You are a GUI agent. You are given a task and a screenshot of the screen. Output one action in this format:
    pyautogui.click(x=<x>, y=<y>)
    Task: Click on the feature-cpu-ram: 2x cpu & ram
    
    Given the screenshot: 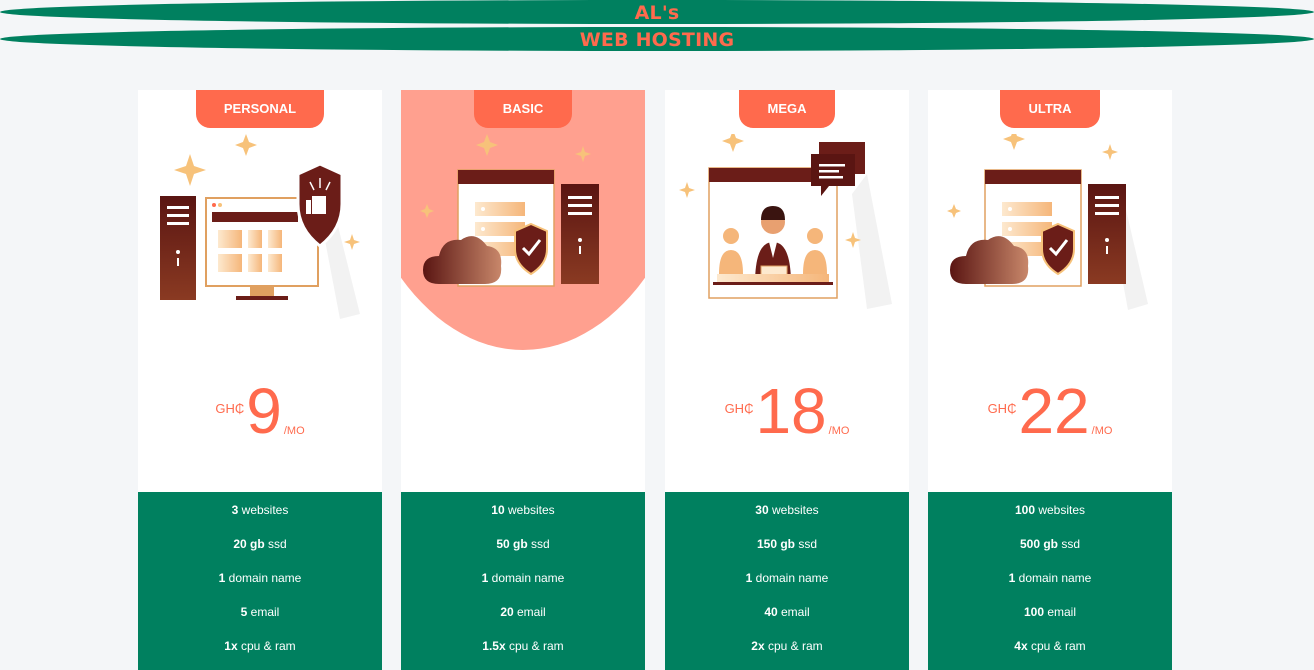 What is the action you would take?
    pyautogui.click(x=787, y=646)
    